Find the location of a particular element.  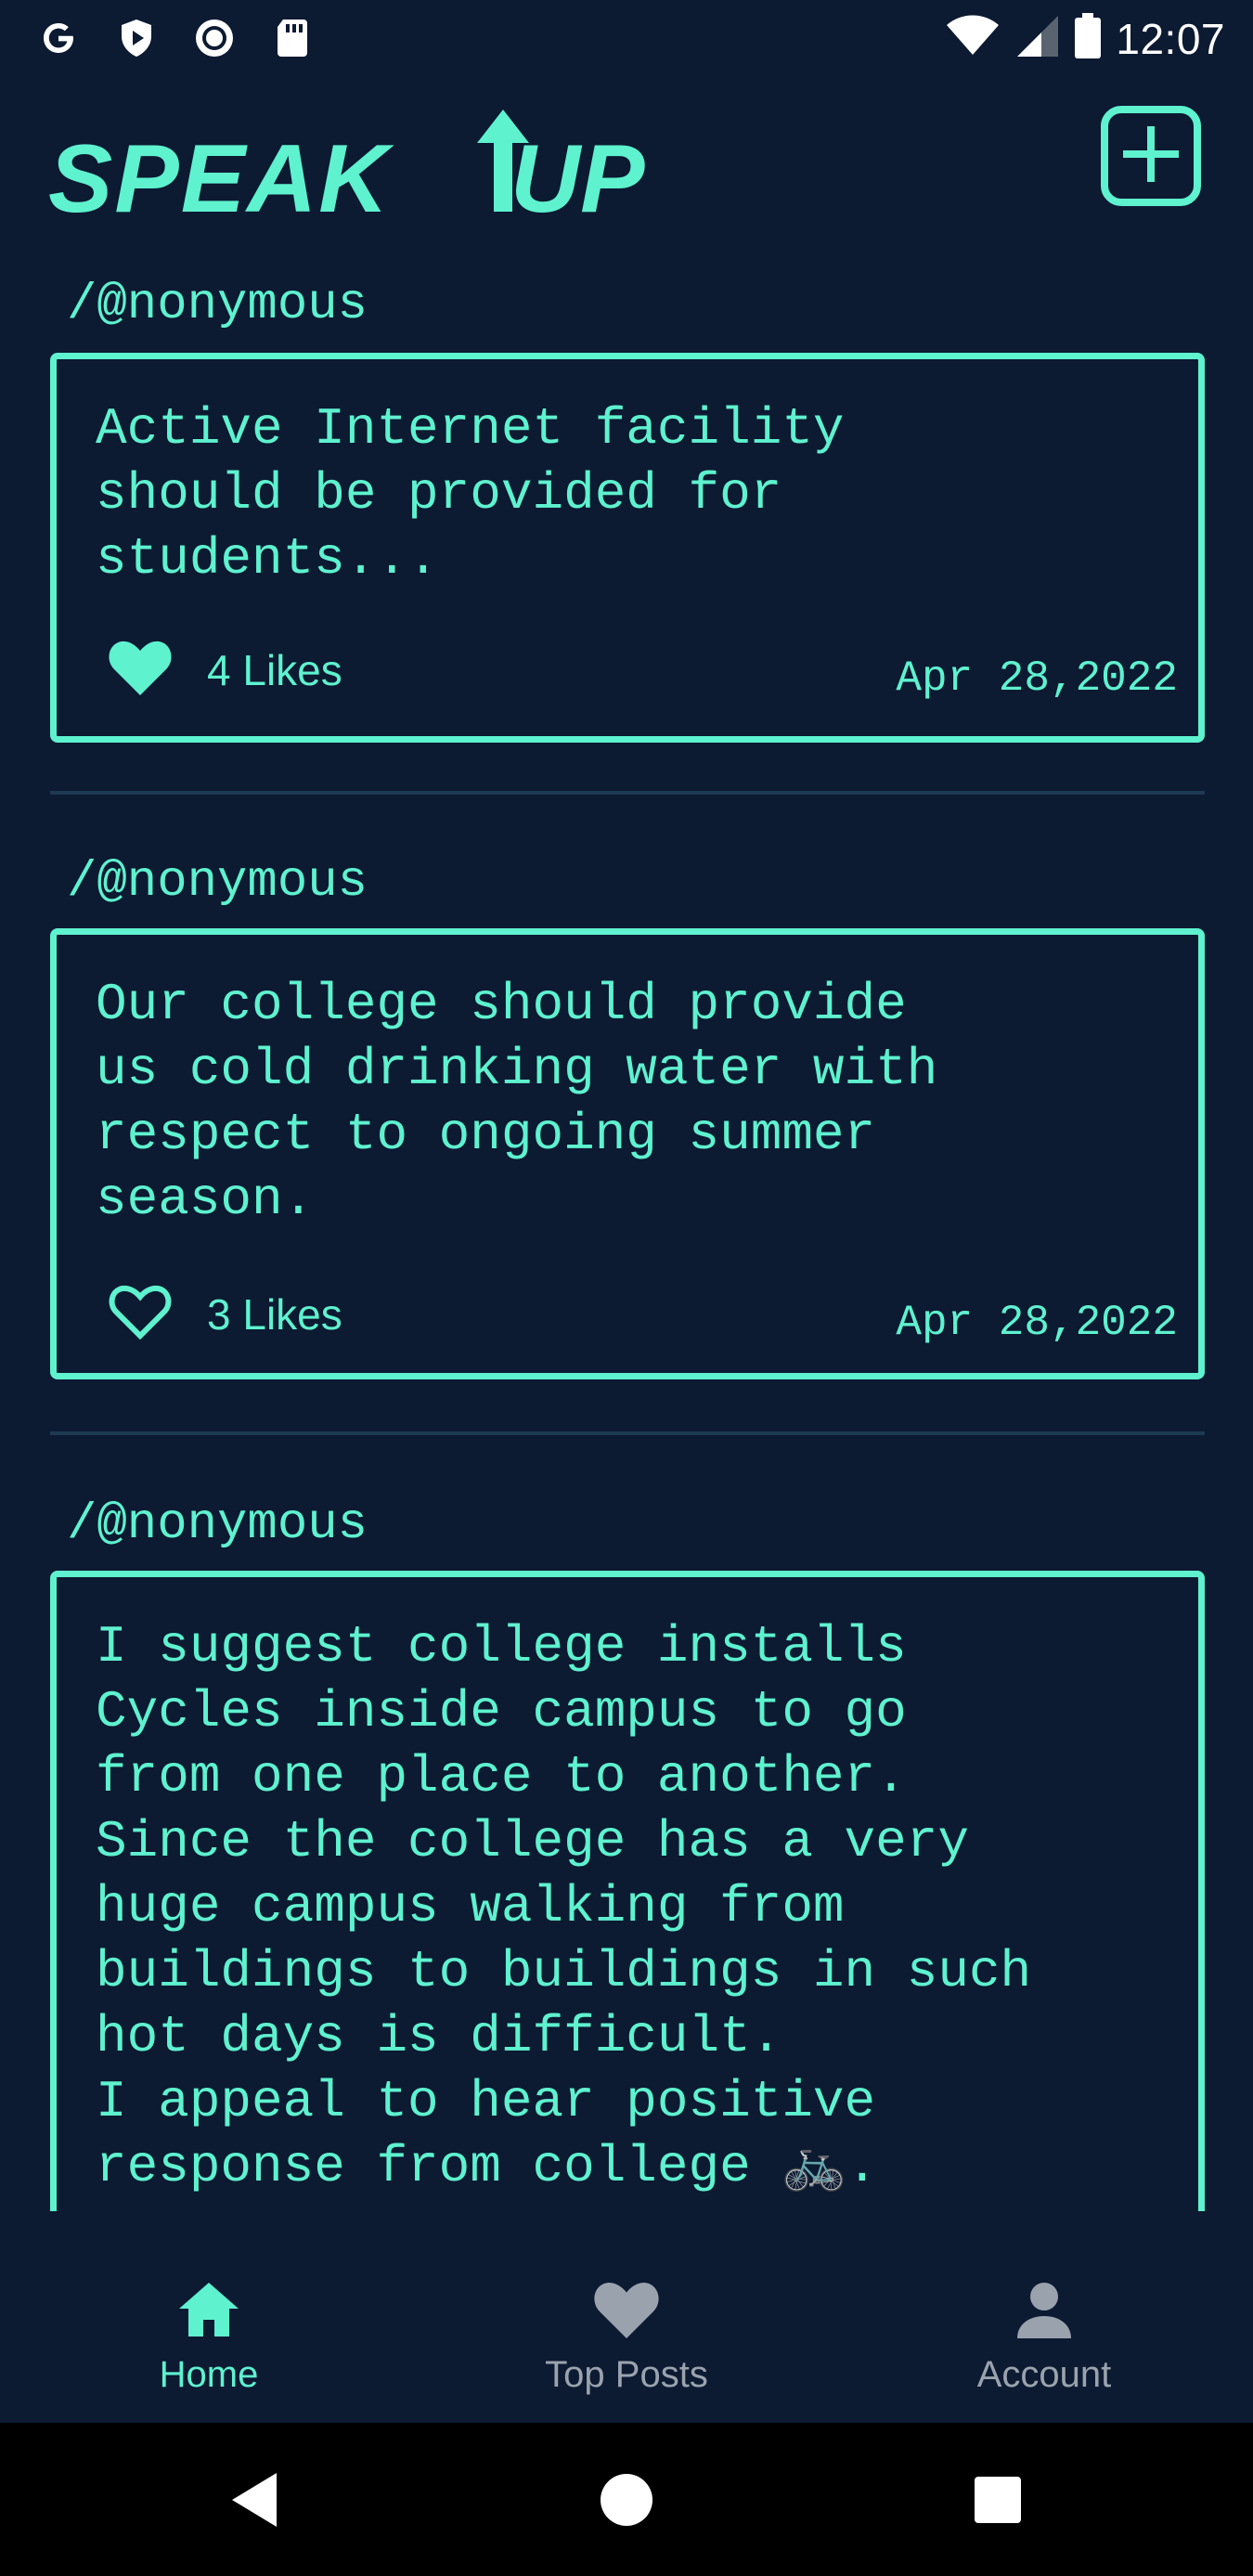

battery-icon is located at coordinates (1088, 38).